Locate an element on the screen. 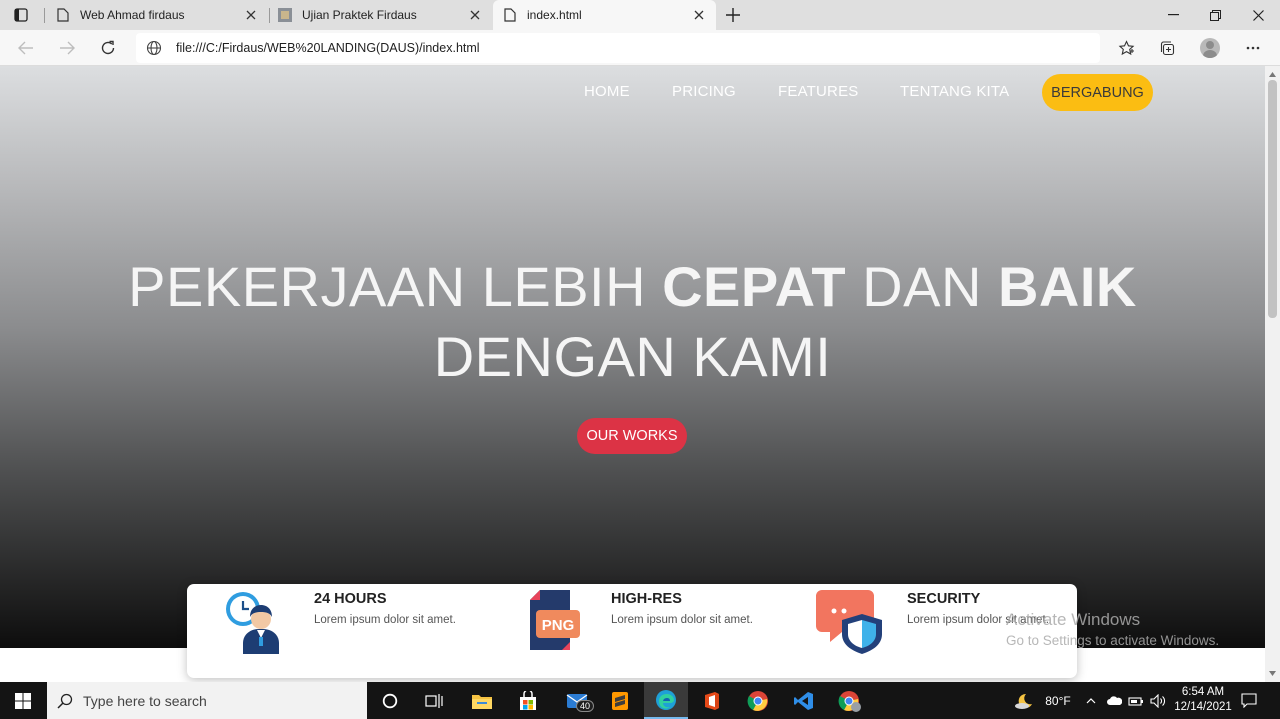 The image size is (1280, 719). office-icon is located at coordinates (712, 700).